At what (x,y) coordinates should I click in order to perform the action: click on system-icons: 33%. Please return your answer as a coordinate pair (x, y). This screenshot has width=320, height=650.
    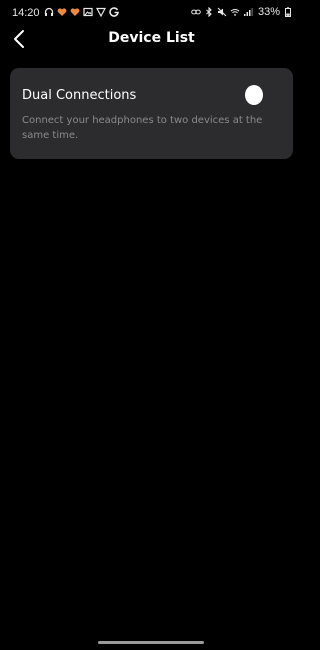
    Looking at the image, I should click on (242, 12).